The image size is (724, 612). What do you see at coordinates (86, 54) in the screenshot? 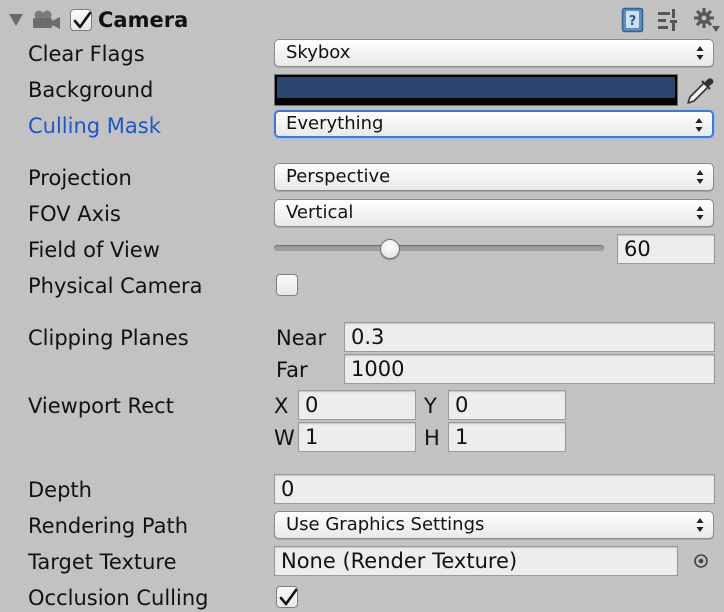
I see `clear-flags-label: Clear Flags` at bounding box center [86, 54].